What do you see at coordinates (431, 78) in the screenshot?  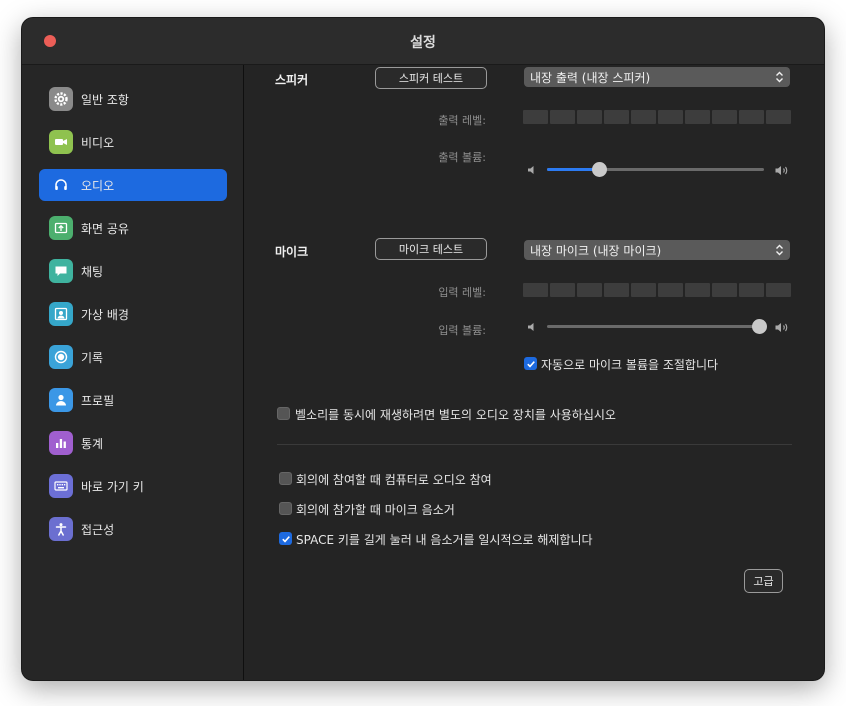 I see `test-speaker-button: 스피커 테스트` at bounding box center [431, 78].